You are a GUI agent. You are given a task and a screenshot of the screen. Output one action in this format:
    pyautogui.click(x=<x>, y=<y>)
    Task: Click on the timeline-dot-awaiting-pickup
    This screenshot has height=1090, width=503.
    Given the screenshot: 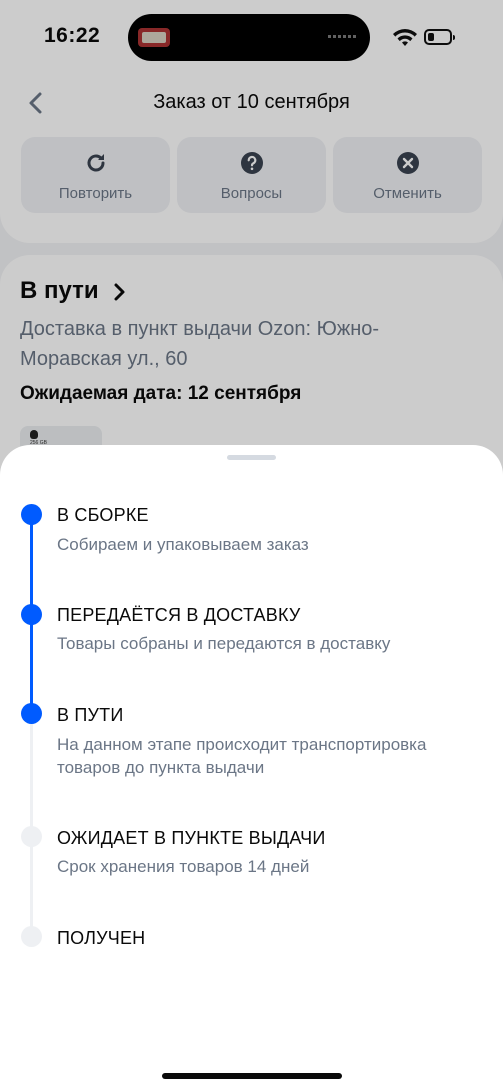 What is the action you would take?
    pyautogui.click(x=31, y=836)
    